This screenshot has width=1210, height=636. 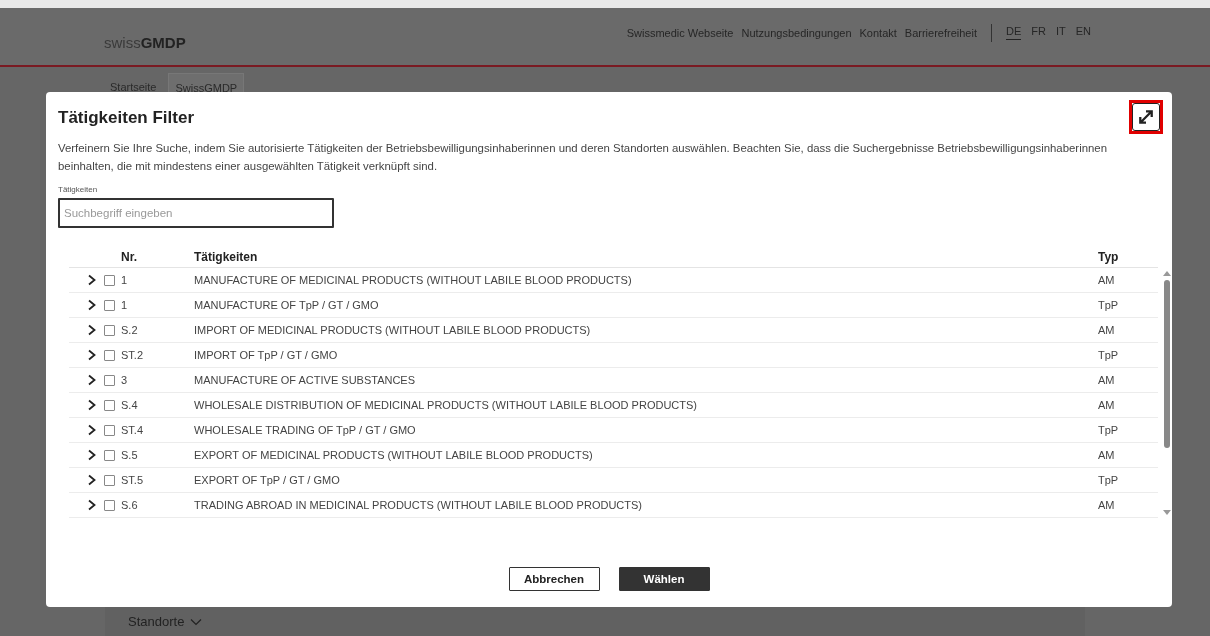 I want to click on number-cell-text: S.2, so click(x=130, y=330).